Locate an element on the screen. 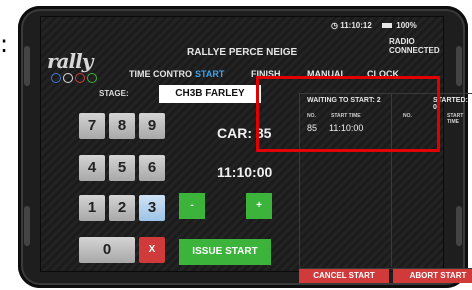 The height and width of the screenshot is (290, 472). stage-selector: CH3B FARLEY is located at coordinates (210, 94).